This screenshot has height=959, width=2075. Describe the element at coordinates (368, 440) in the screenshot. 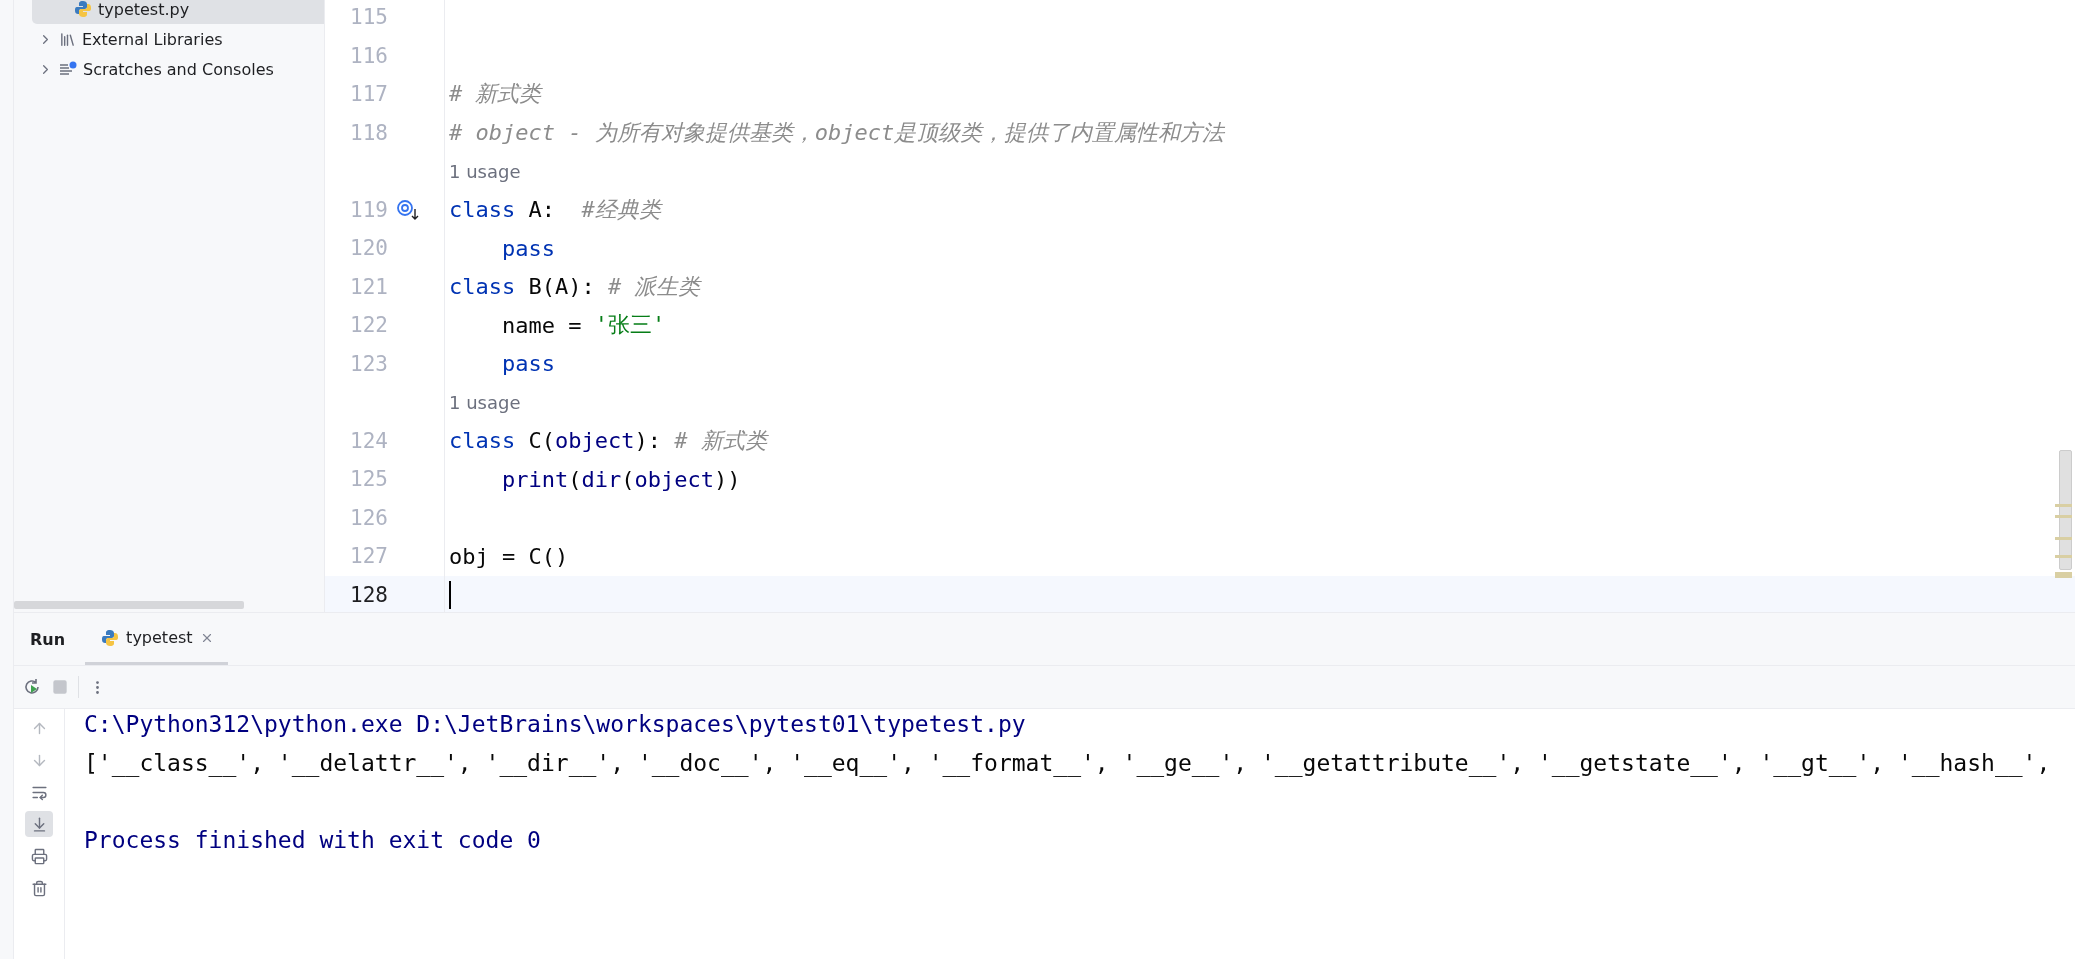

I see `line-number: 124` at that location.